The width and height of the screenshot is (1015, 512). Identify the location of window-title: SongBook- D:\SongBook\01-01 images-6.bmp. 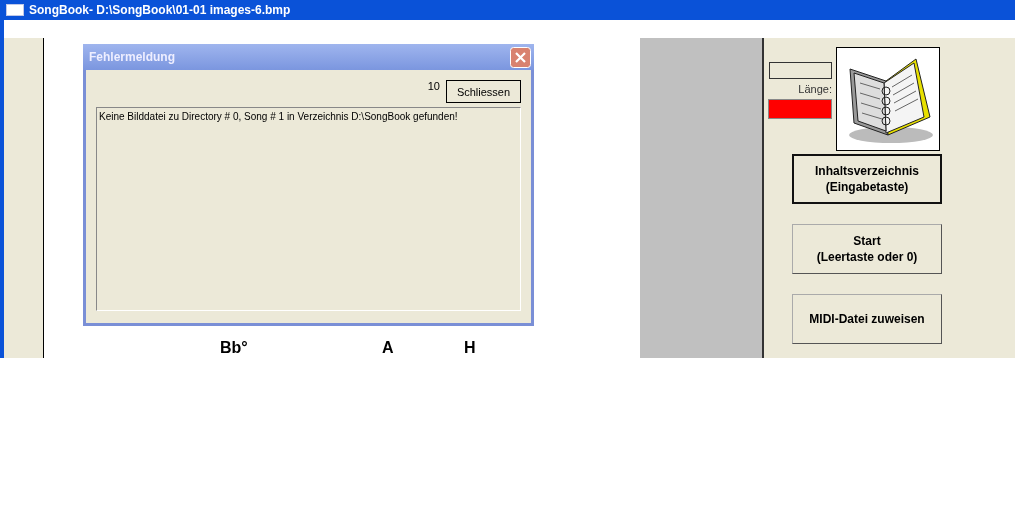
(160, 10).